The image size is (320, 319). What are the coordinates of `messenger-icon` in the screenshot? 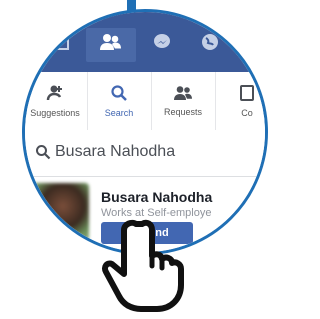 It's located at (162, 42).